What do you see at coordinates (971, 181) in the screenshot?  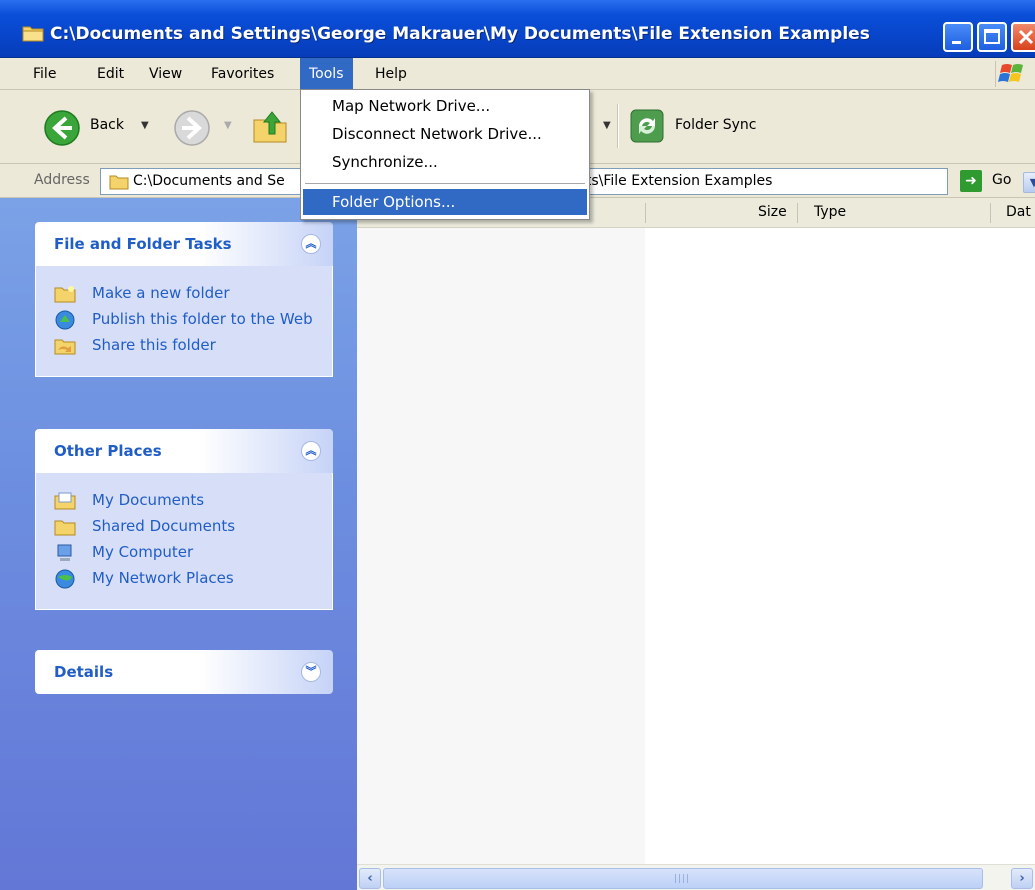 I see `go-arrow-icon: ➜` at bounding box center [971, 181].